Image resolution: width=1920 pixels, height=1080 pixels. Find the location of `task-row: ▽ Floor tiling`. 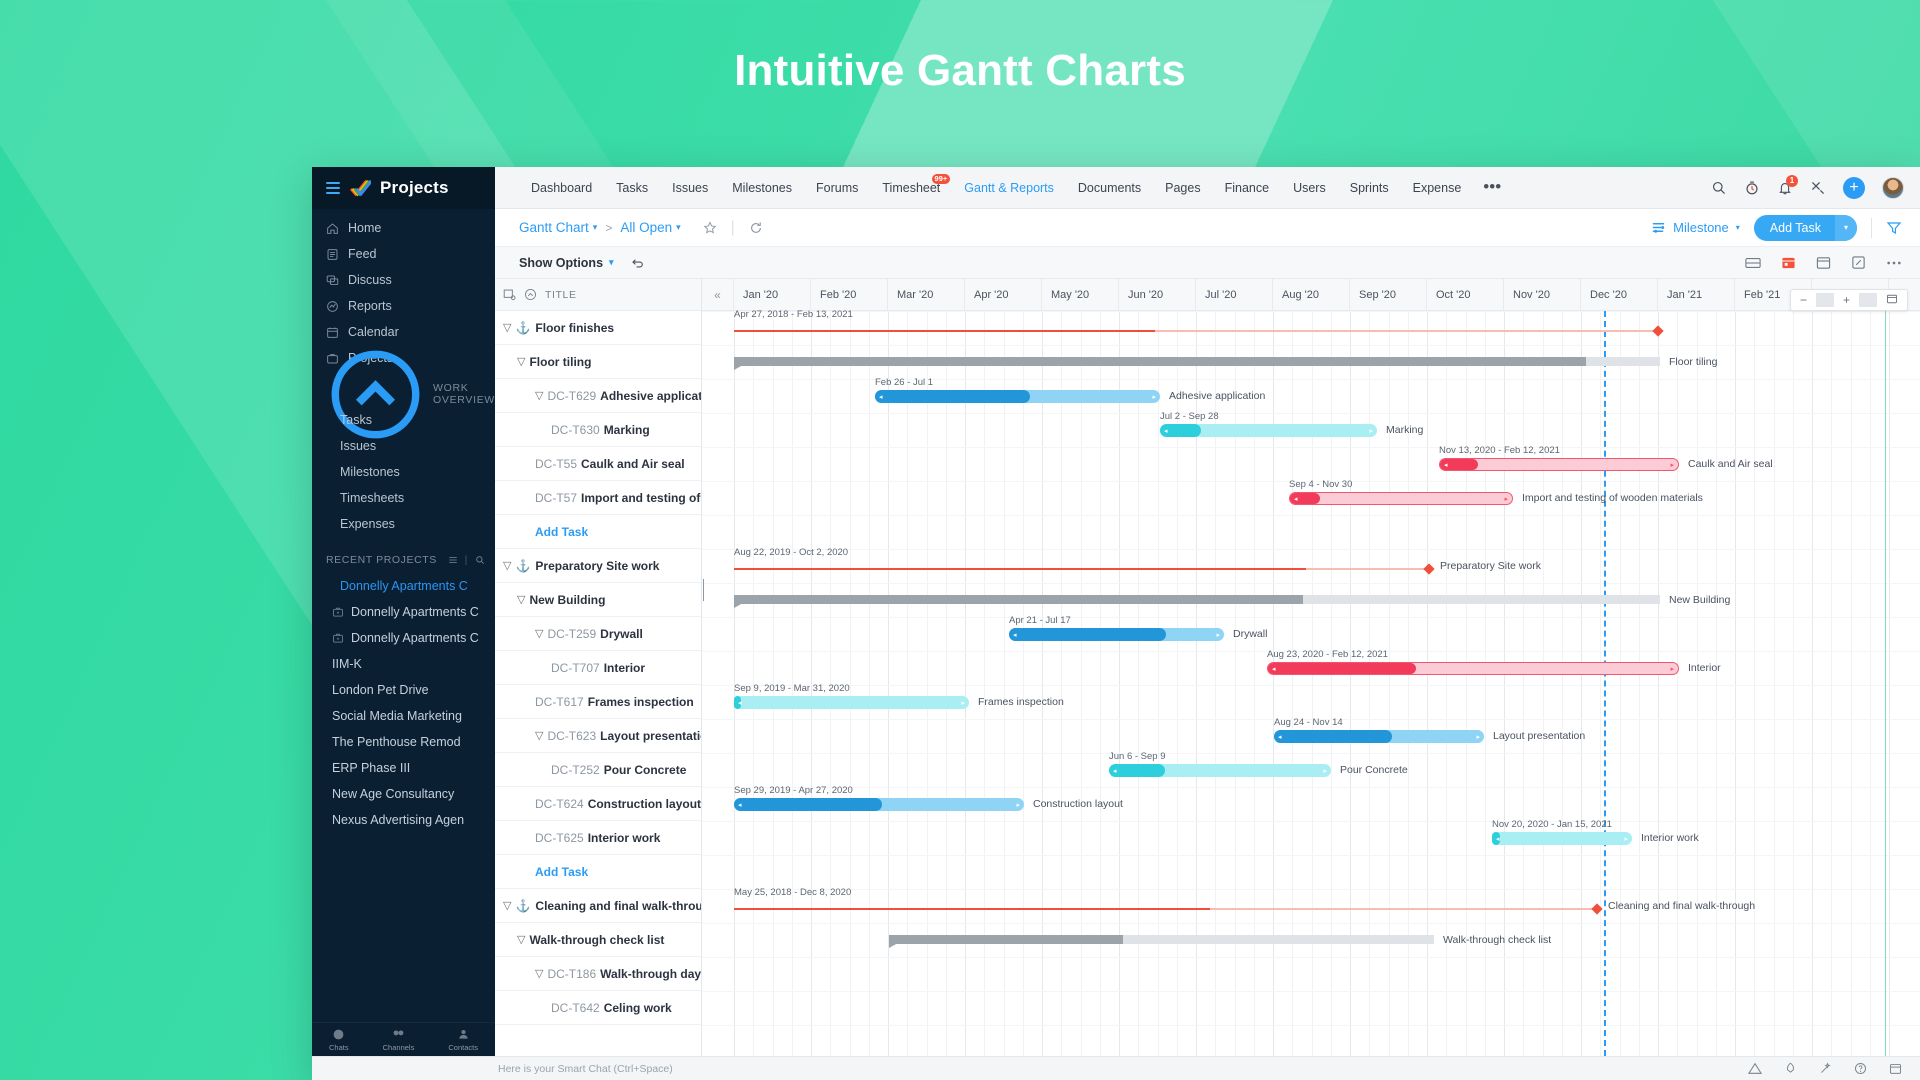

task-row: ▽ Floor tiling is located at coordinates (598, 362).